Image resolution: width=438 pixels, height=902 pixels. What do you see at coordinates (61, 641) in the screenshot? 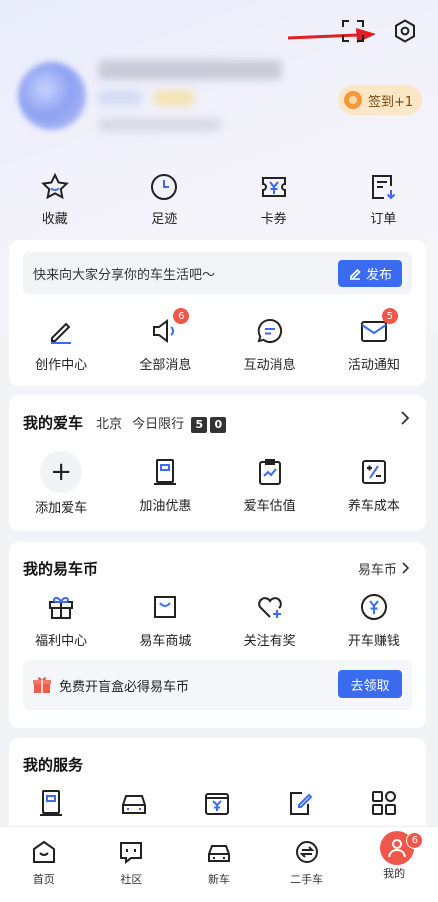
I see `cell-label: 福利中心` at bounding box center [61, 641].